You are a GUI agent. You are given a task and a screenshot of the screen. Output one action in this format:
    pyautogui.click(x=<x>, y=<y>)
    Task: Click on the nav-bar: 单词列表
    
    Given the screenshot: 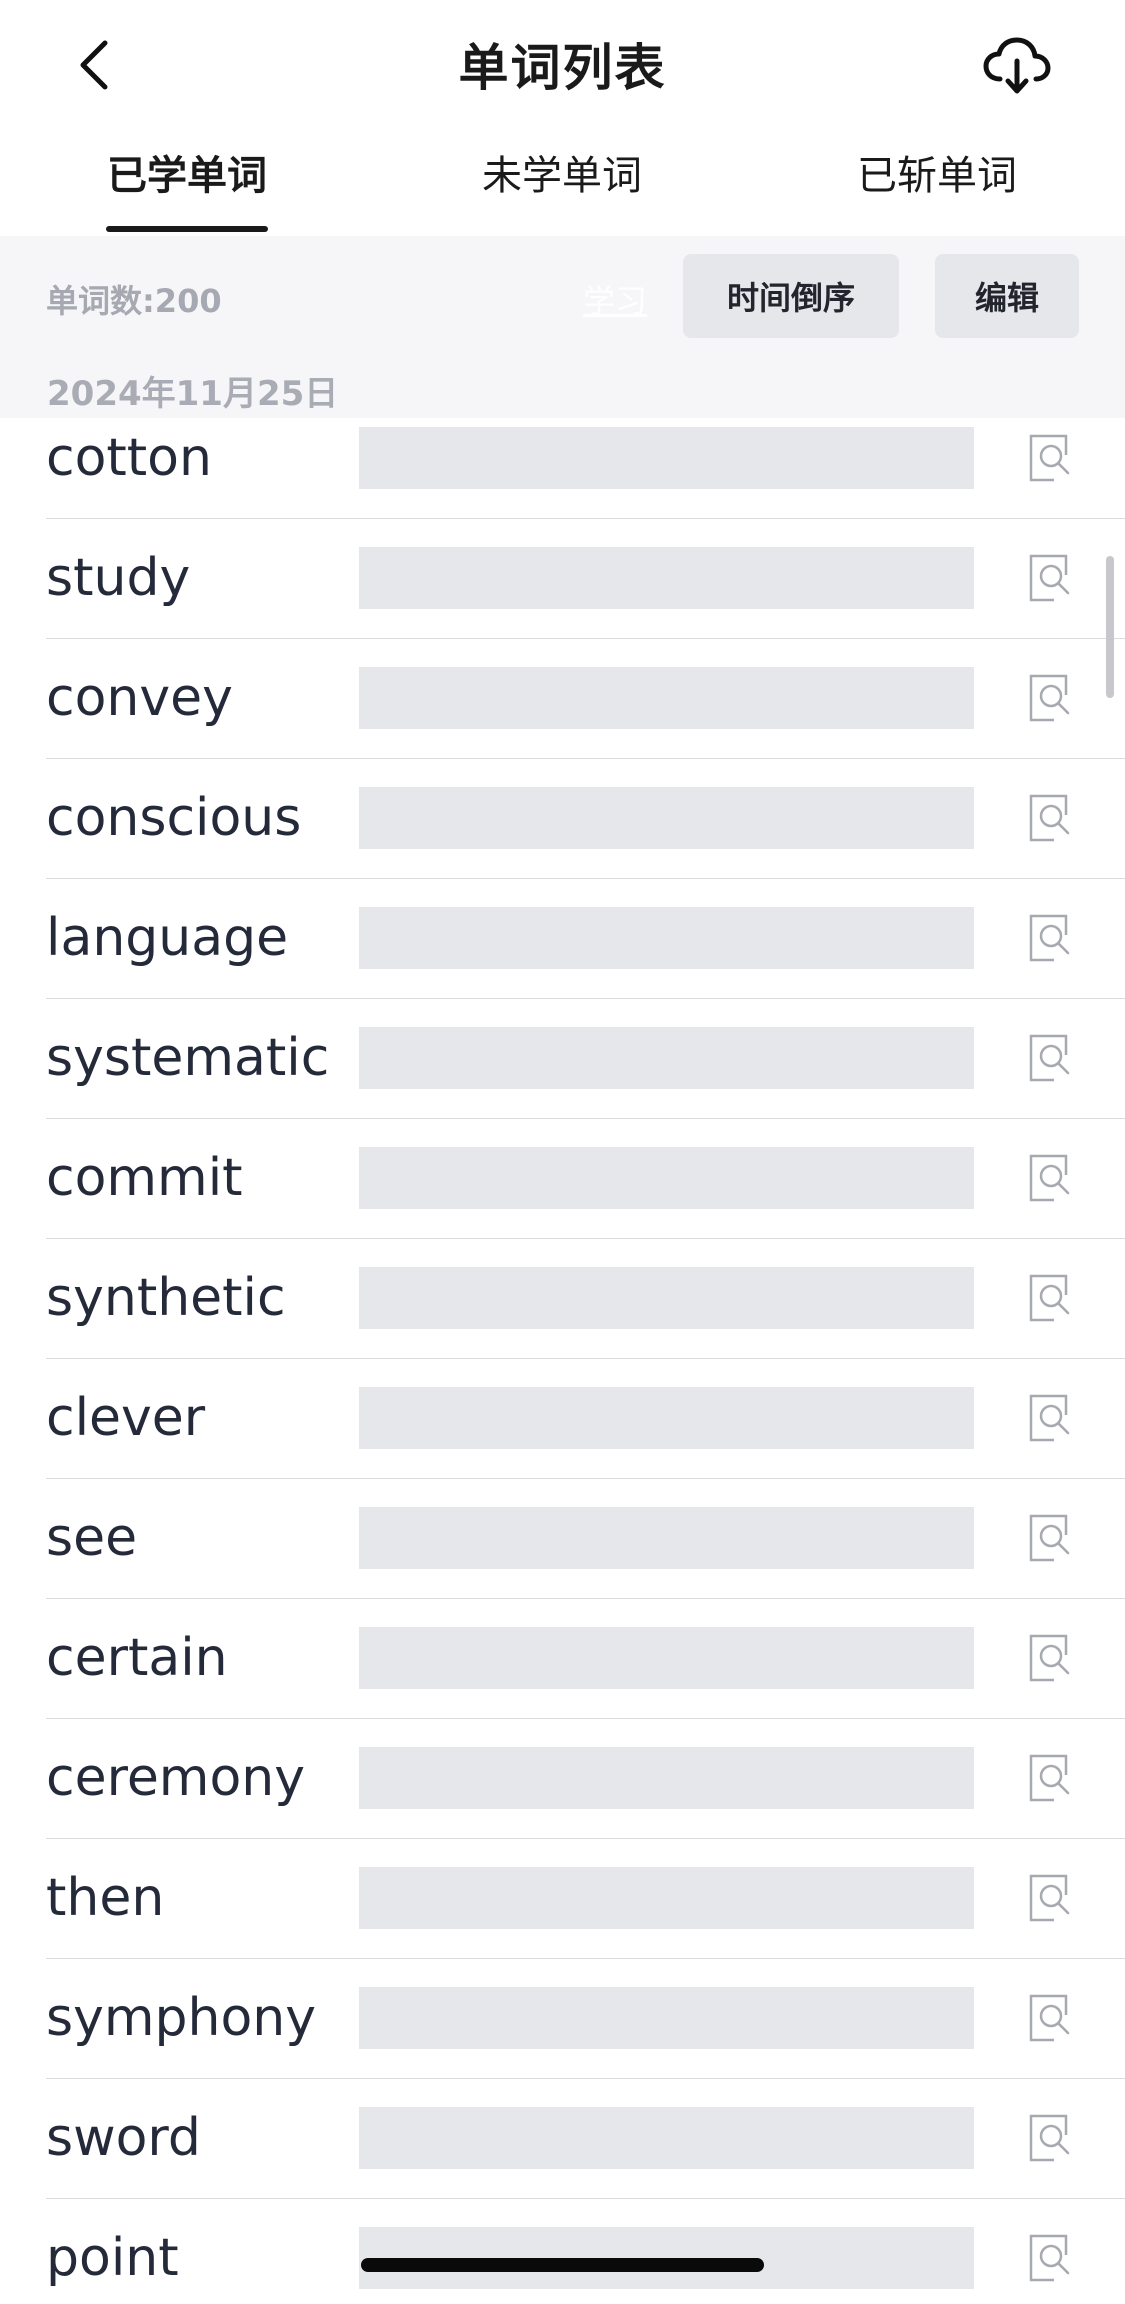 What is the action you would take?
    pyautogui.click(x=562, y=65)
    